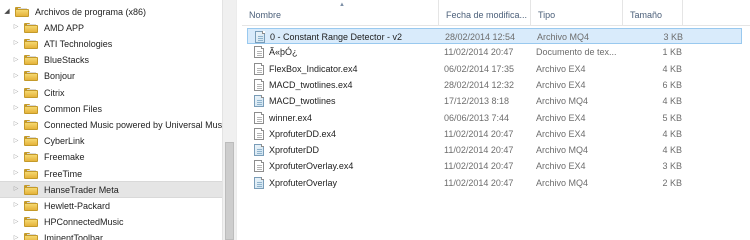  What do you see at coordinates (111, 60) in the screenshot?
I see `tree-item: ▷ BlueStacks` at bounding box center [111, 60].